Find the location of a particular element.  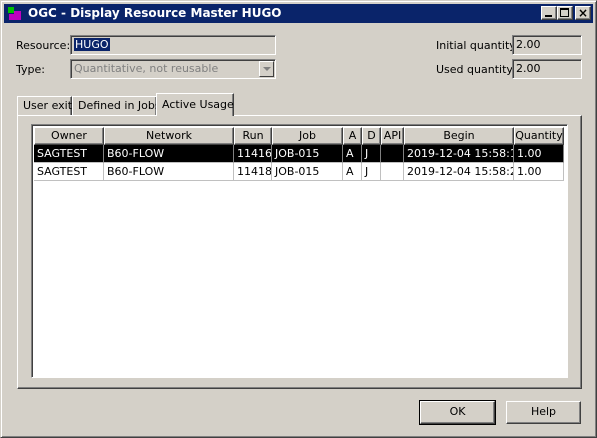

type-dropdown-button is located at coordinates (266, 69).